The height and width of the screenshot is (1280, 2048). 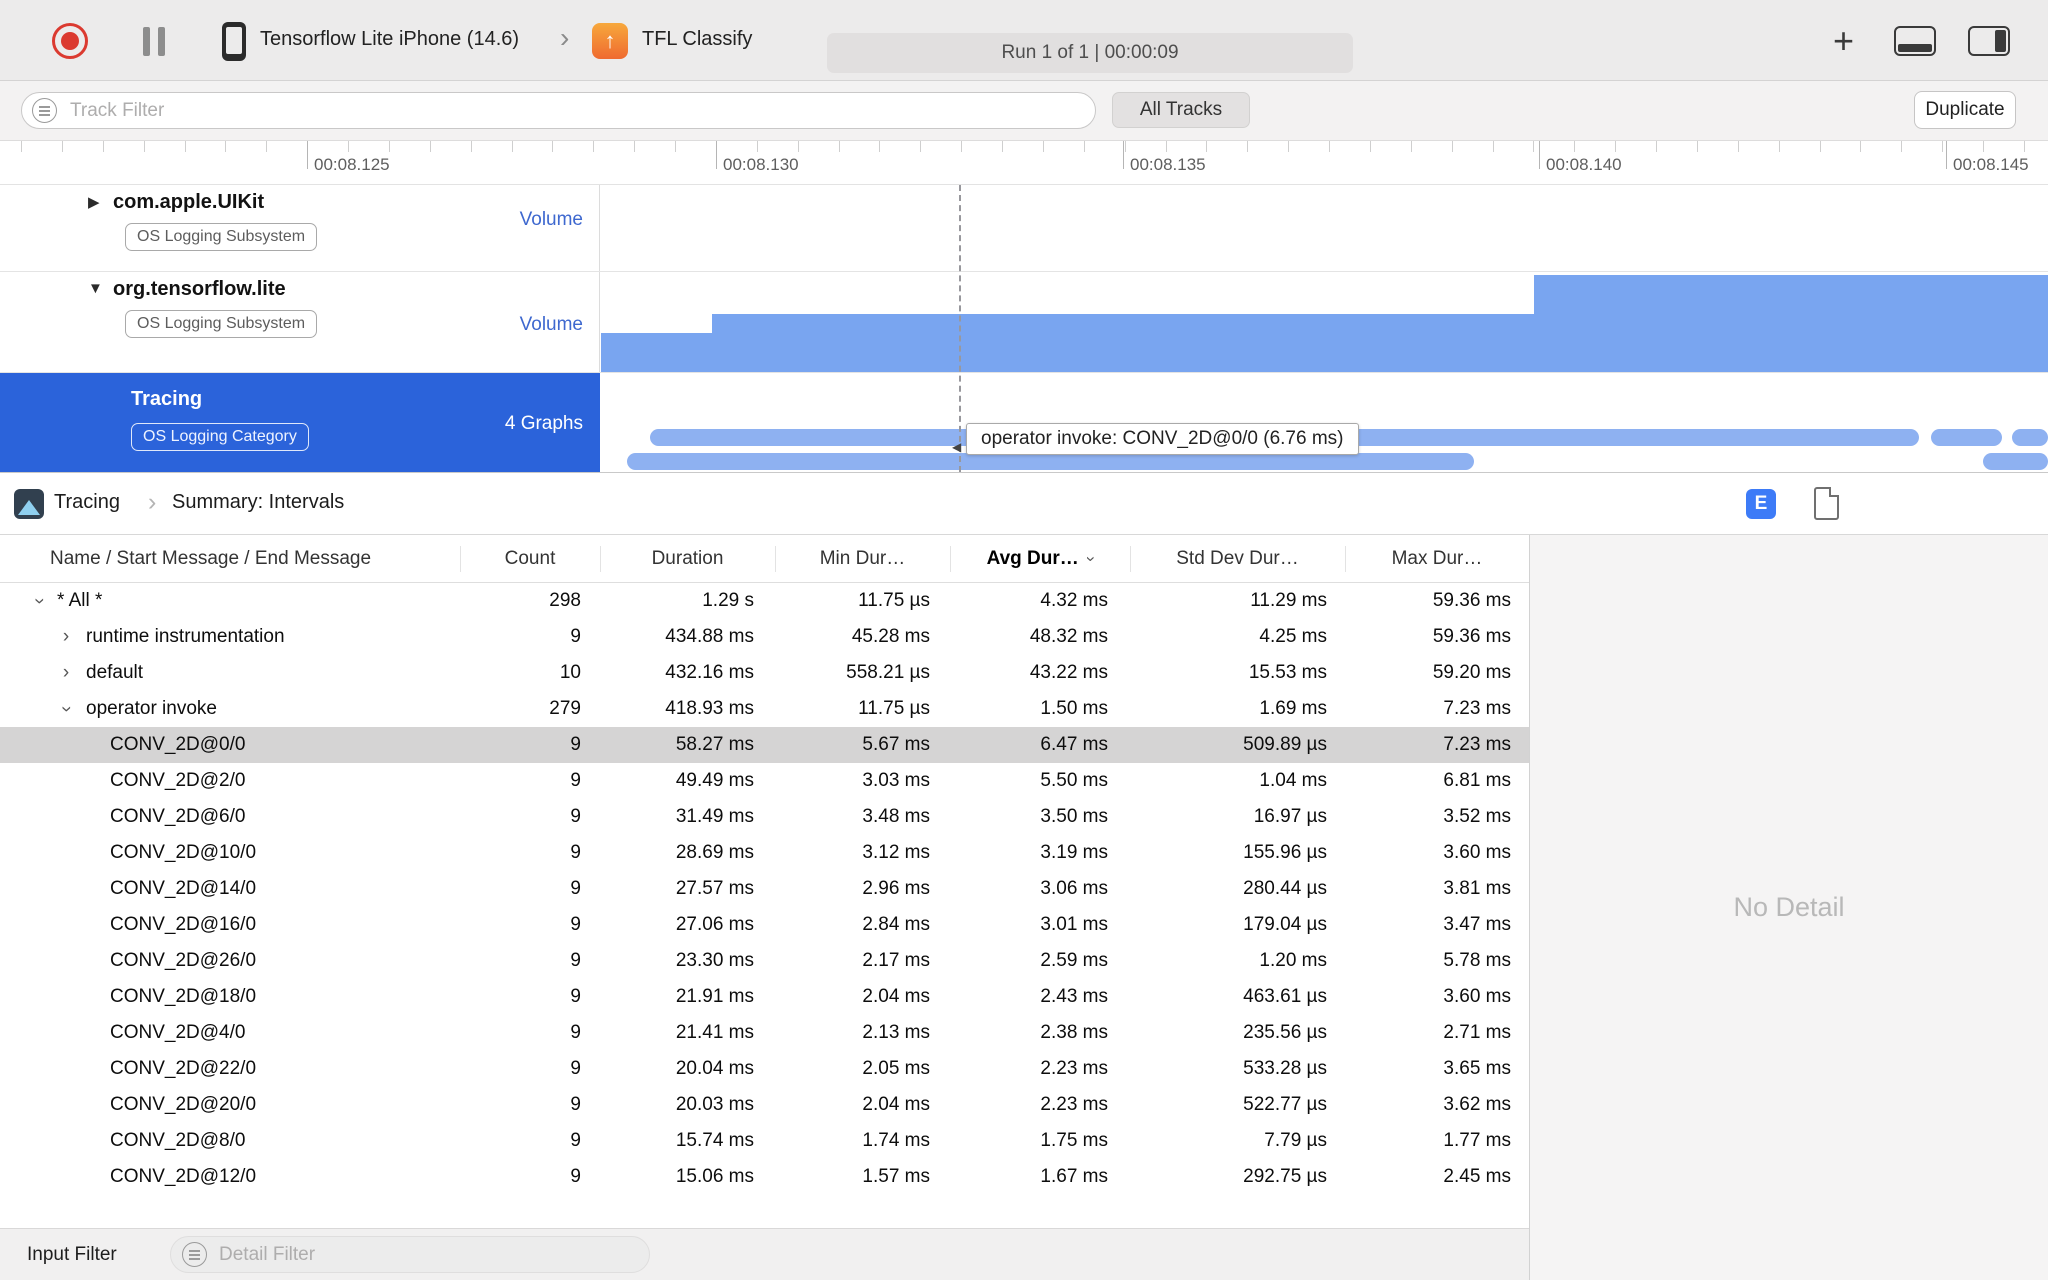 What do you see at coordinates (94, 202) in the screenshot?
I see `disclosure-collapsed-icon: ▶` at bounding box center [94, 202].